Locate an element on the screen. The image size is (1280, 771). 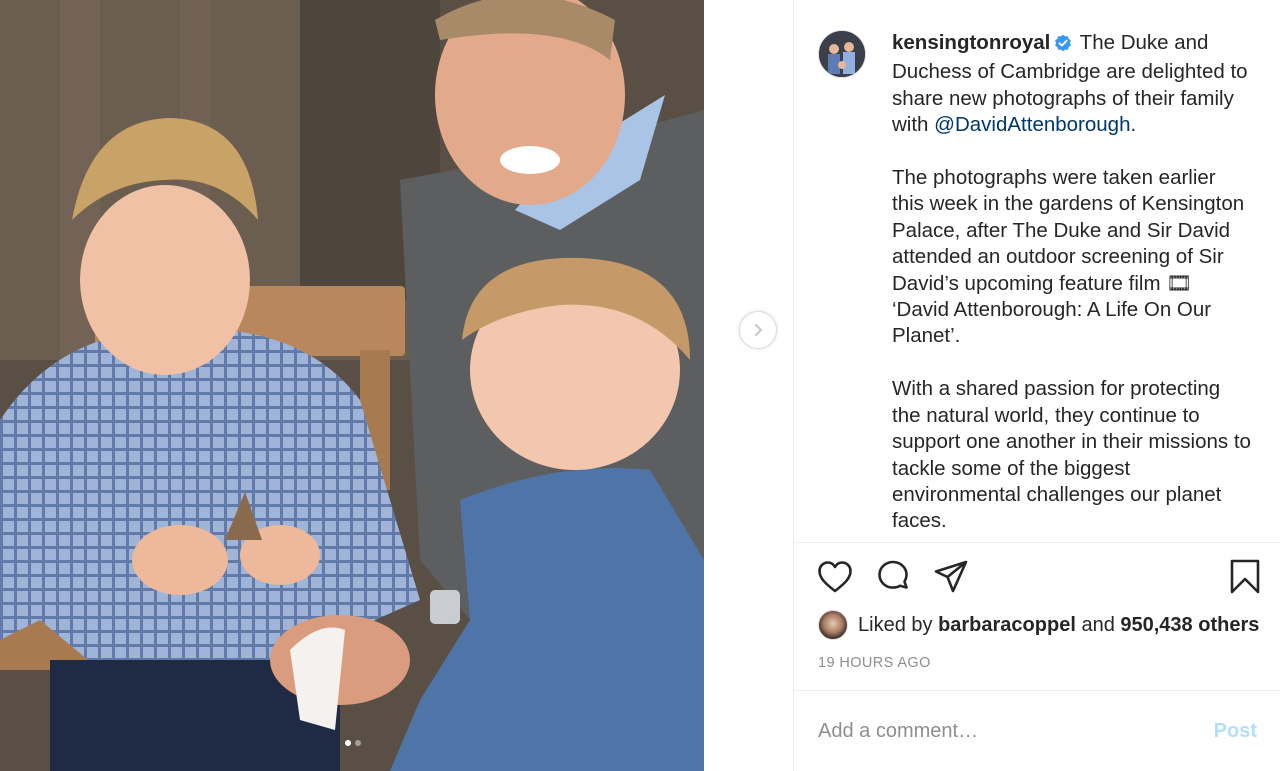
caption-mention-link: @DavidAttenborough is located at coordinates (1032, 124).